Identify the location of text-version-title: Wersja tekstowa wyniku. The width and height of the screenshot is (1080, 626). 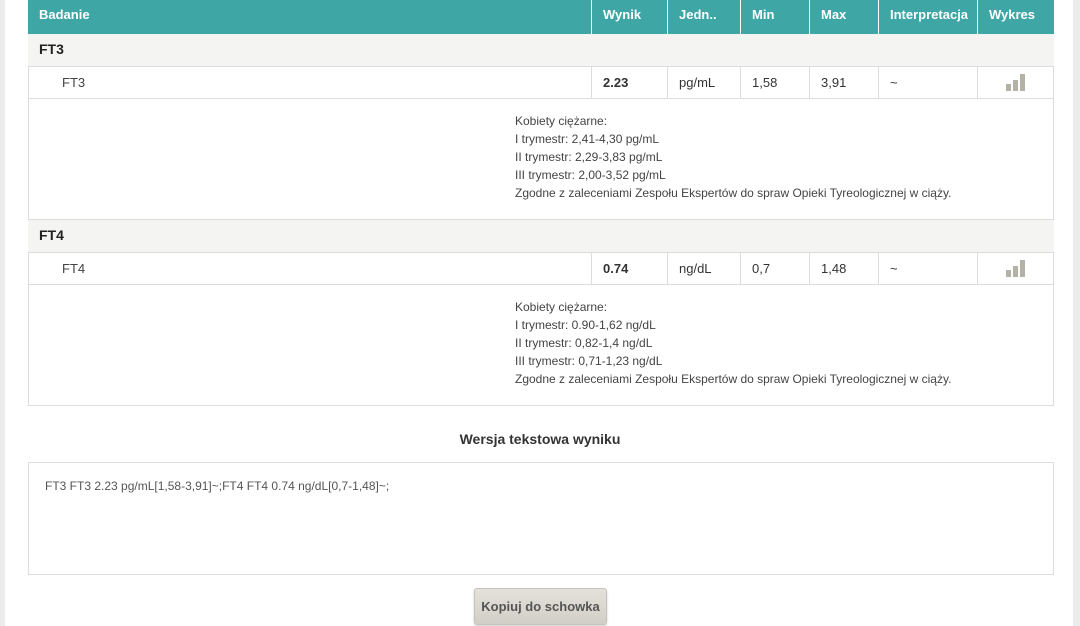
(540, 439).